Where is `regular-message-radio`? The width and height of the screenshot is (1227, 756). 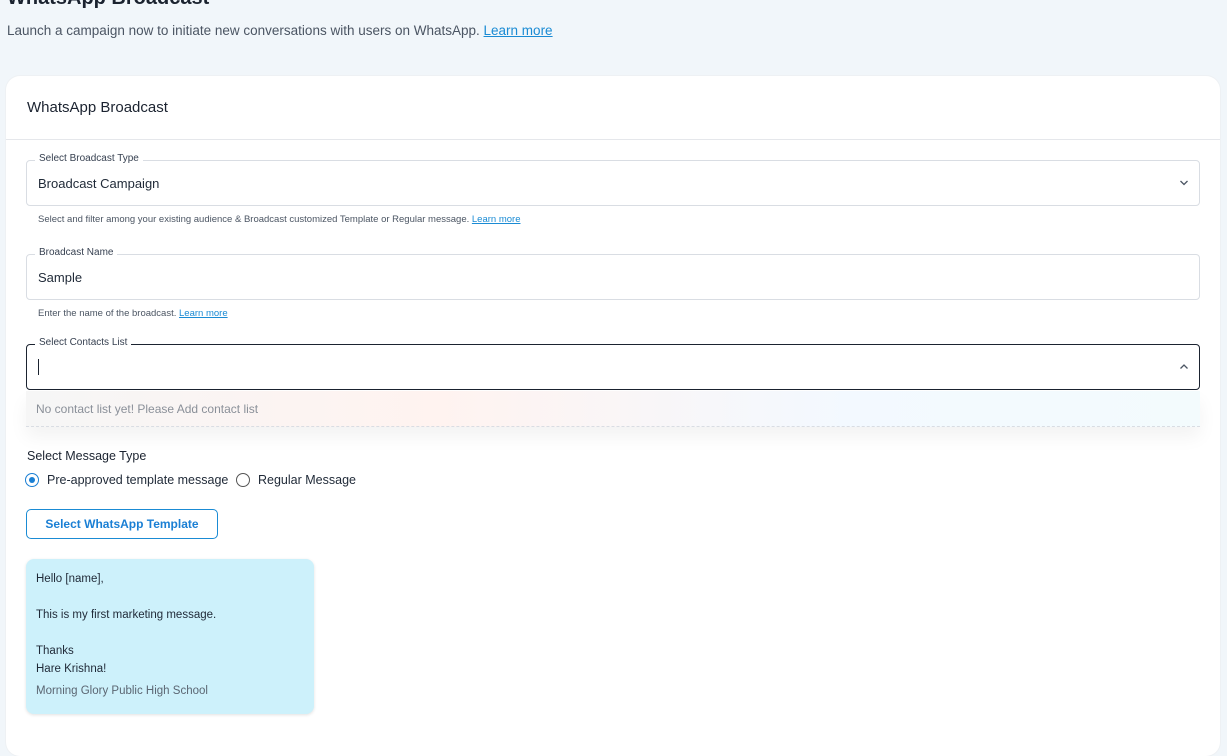
regular-message-radio is located at coordinates (243, 480).